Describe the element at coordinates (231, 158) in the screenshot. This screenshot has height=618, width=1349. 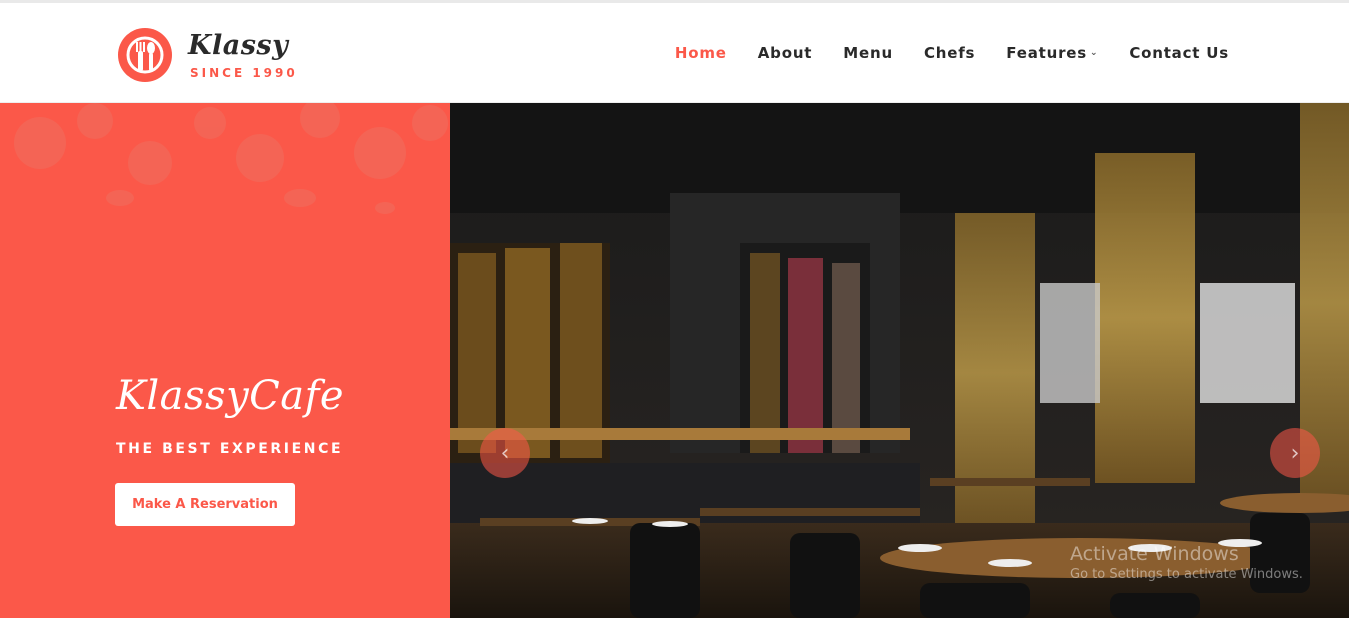
I see `floral-pattern-decoration` at that location.